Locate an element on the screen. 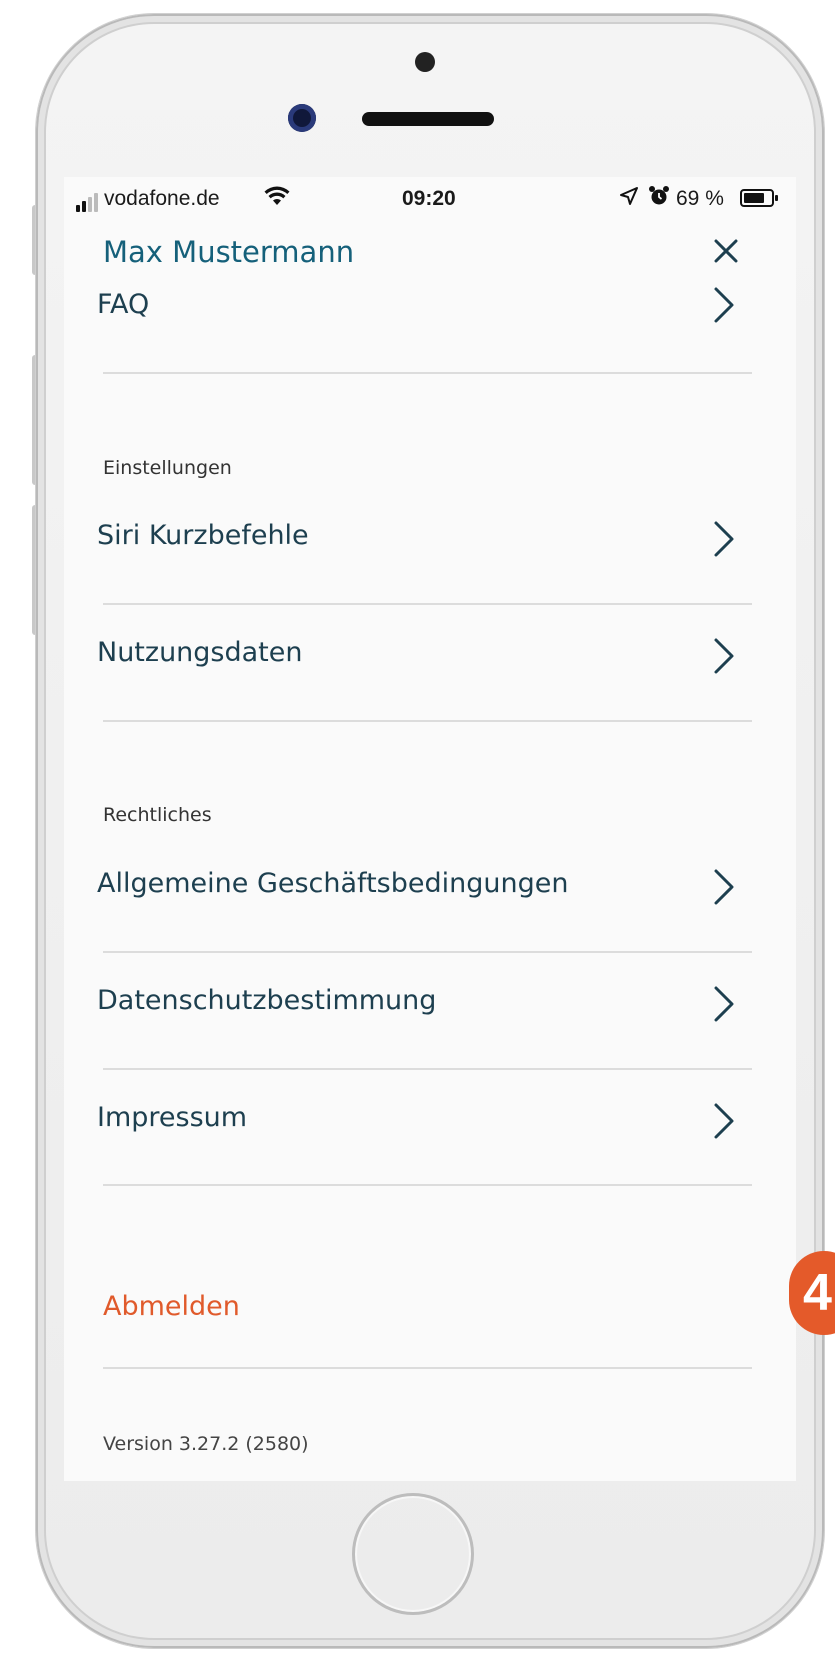 The width and height of the screenshot is (835, 1655). menu-item-label: Nutzungsdaten is located at coordinates (200, 652).